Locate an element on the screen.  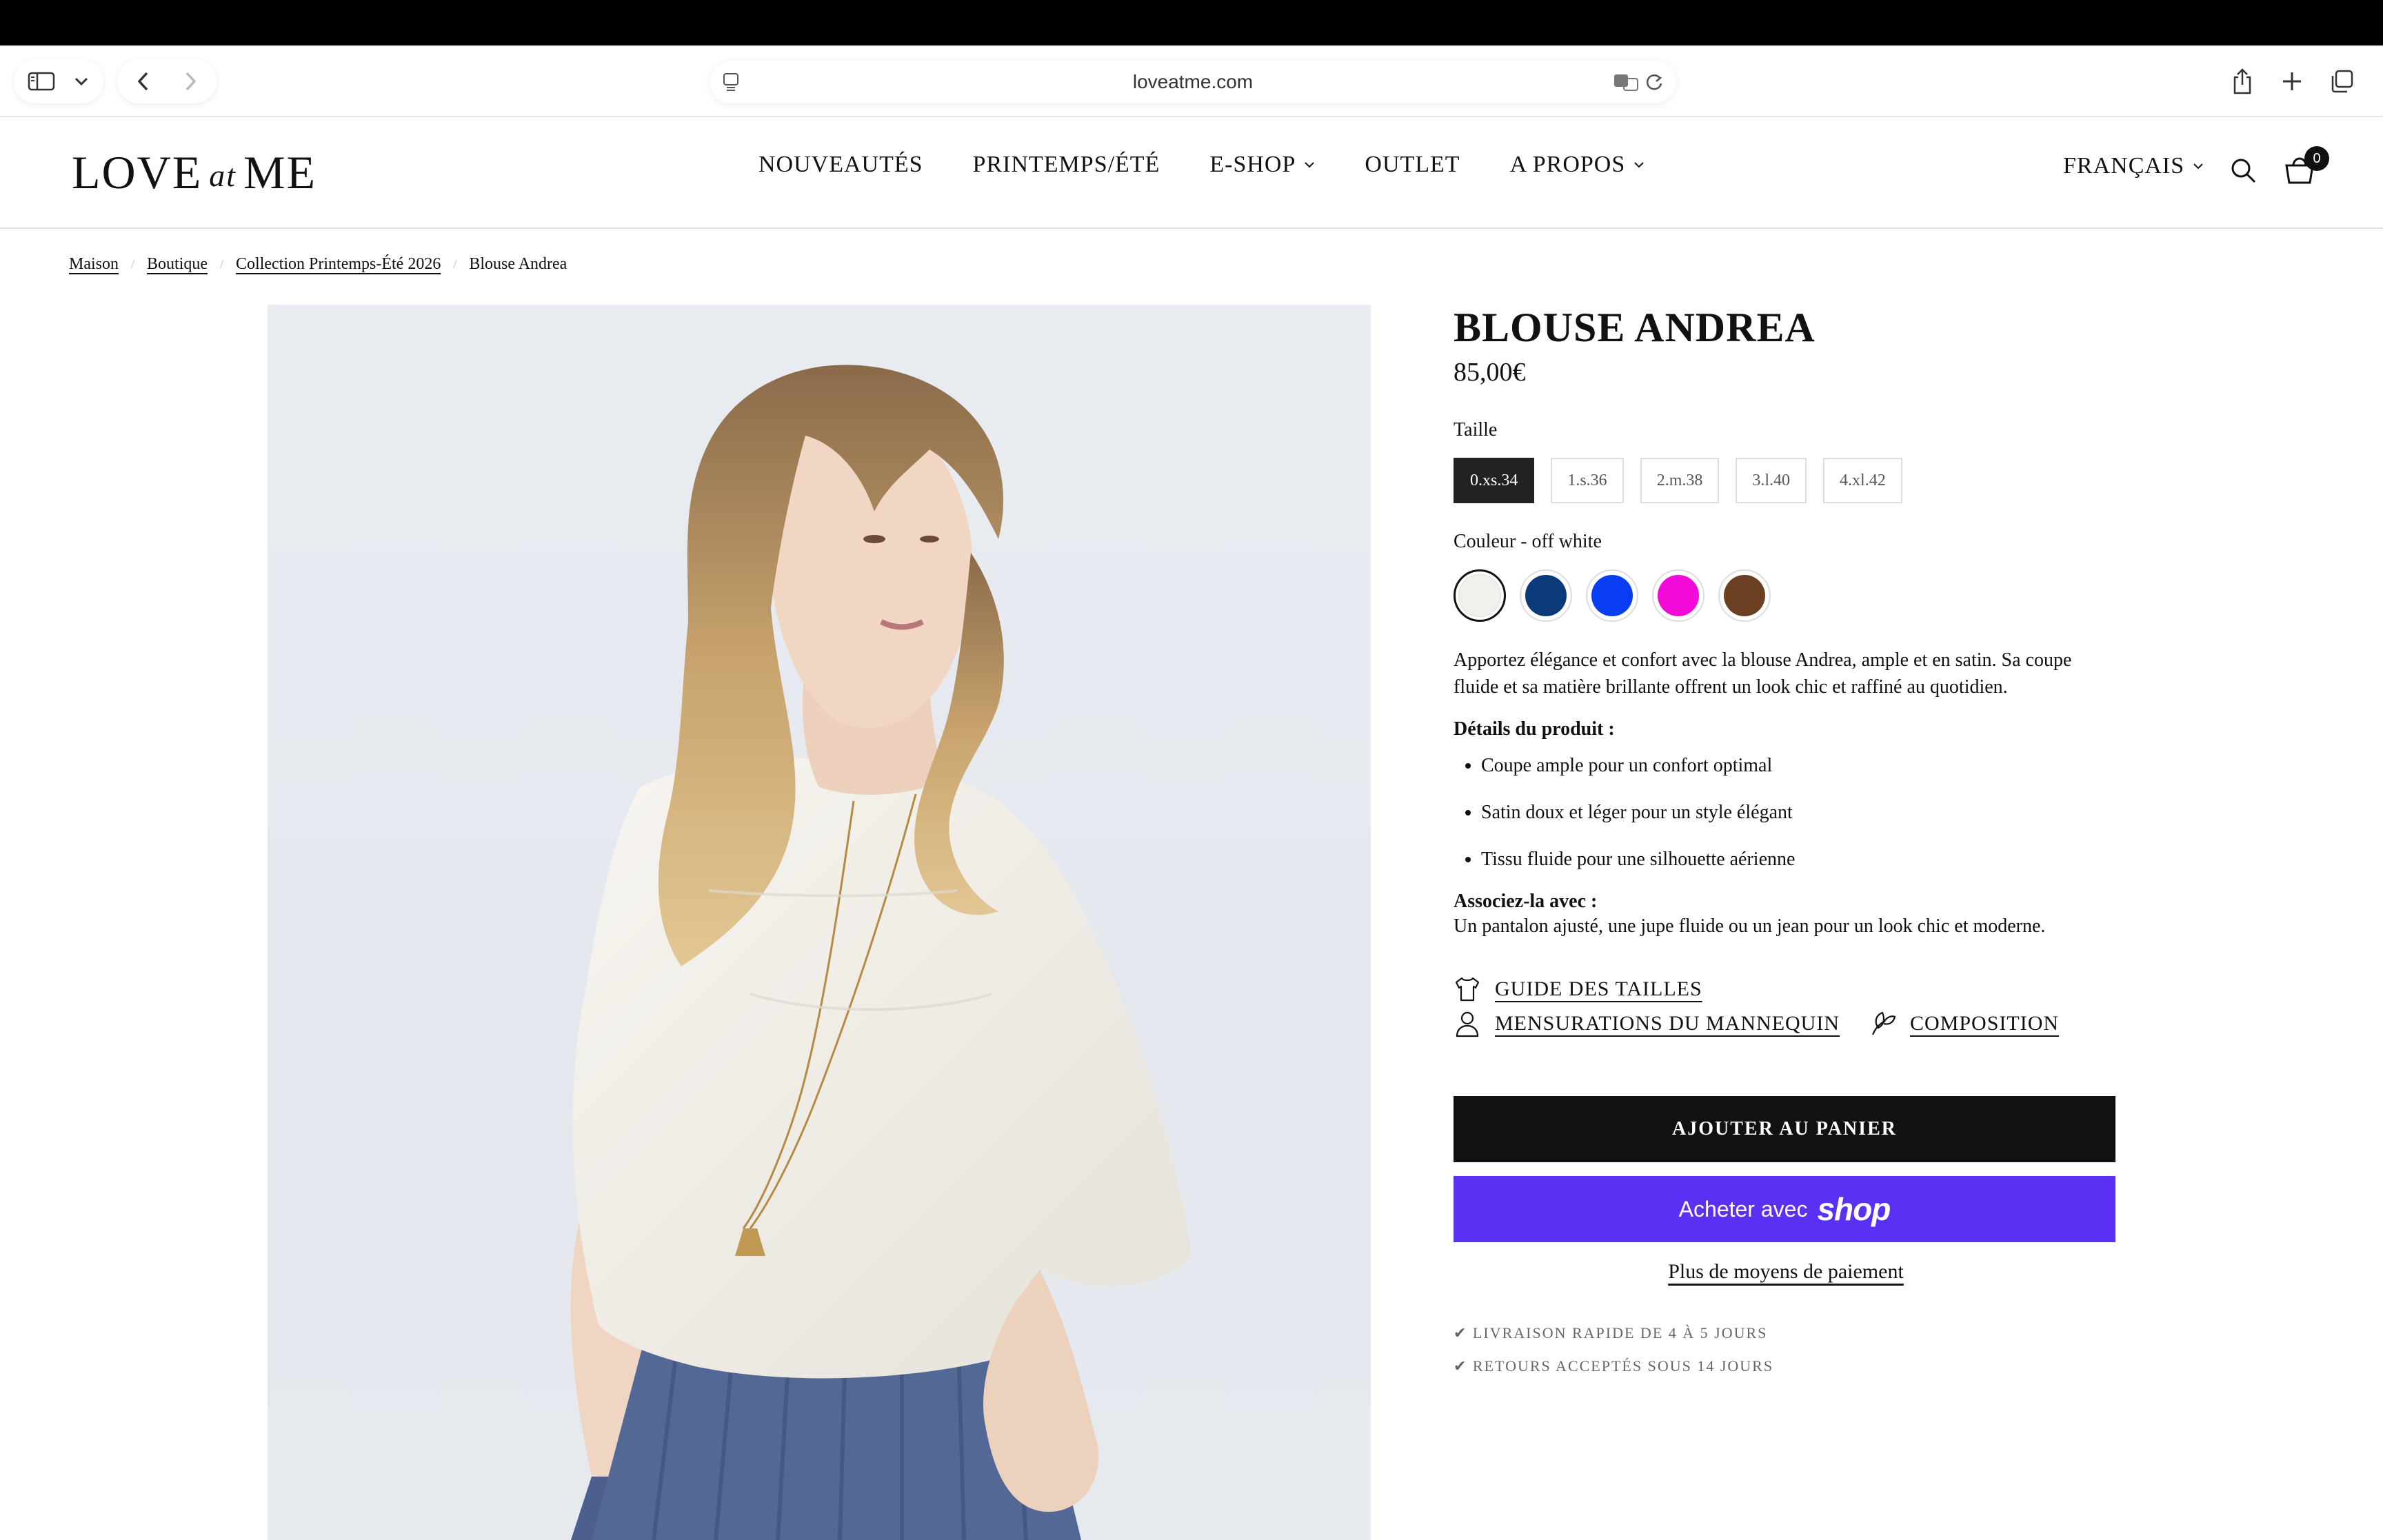
more-payment-link: Plus de moyens de paiement is located at coordinates (1786, 1272).